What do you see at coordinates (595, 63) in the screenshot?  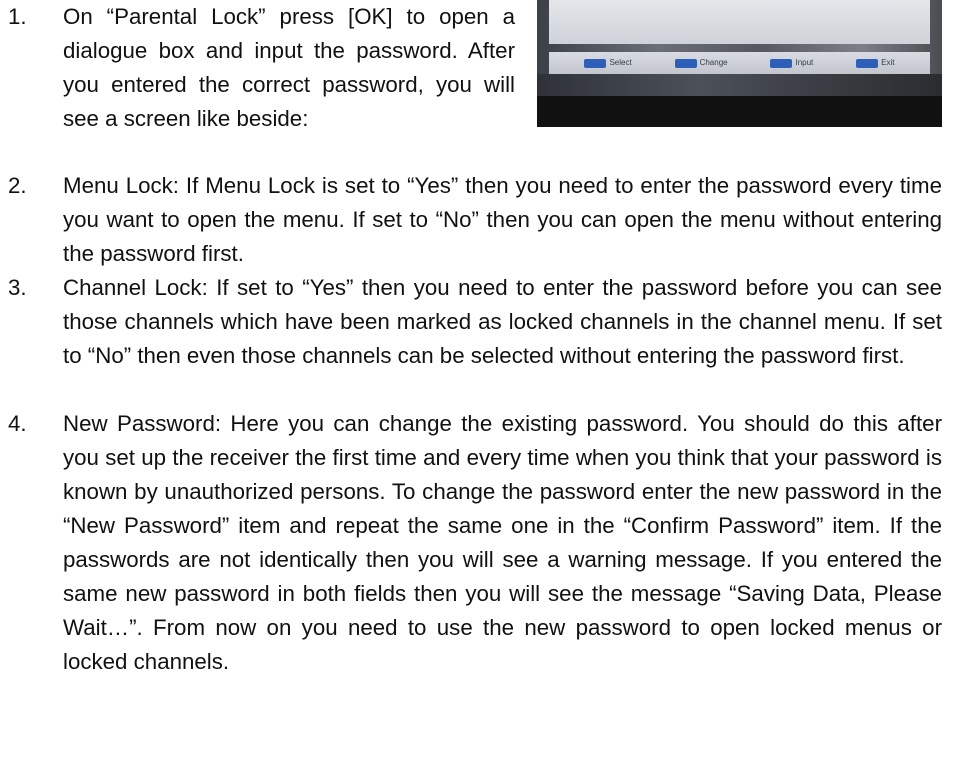 I see `up-down-key-icon` at bounding box center [595, 63].